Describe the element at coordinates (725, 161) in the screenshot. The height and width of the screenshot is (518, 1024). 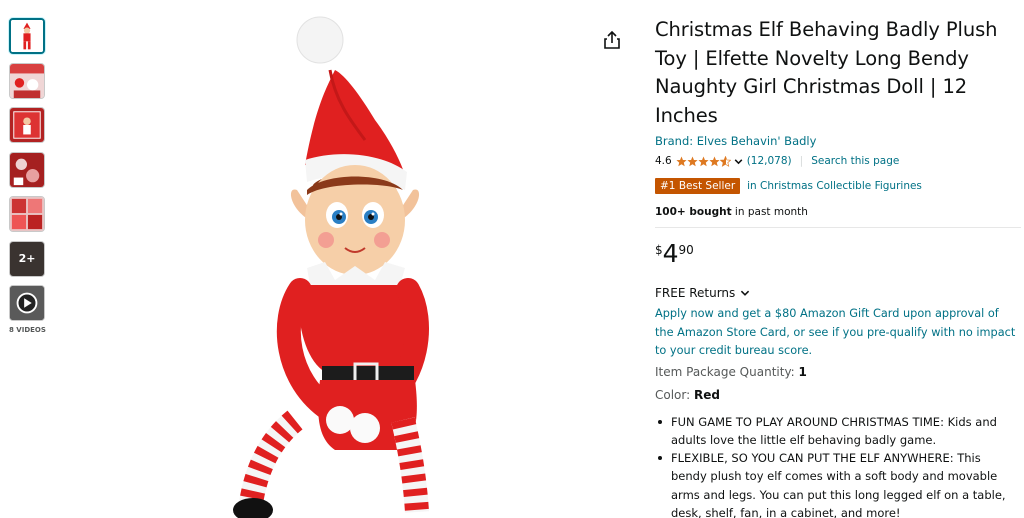
I see `half-star-icon` at that location.